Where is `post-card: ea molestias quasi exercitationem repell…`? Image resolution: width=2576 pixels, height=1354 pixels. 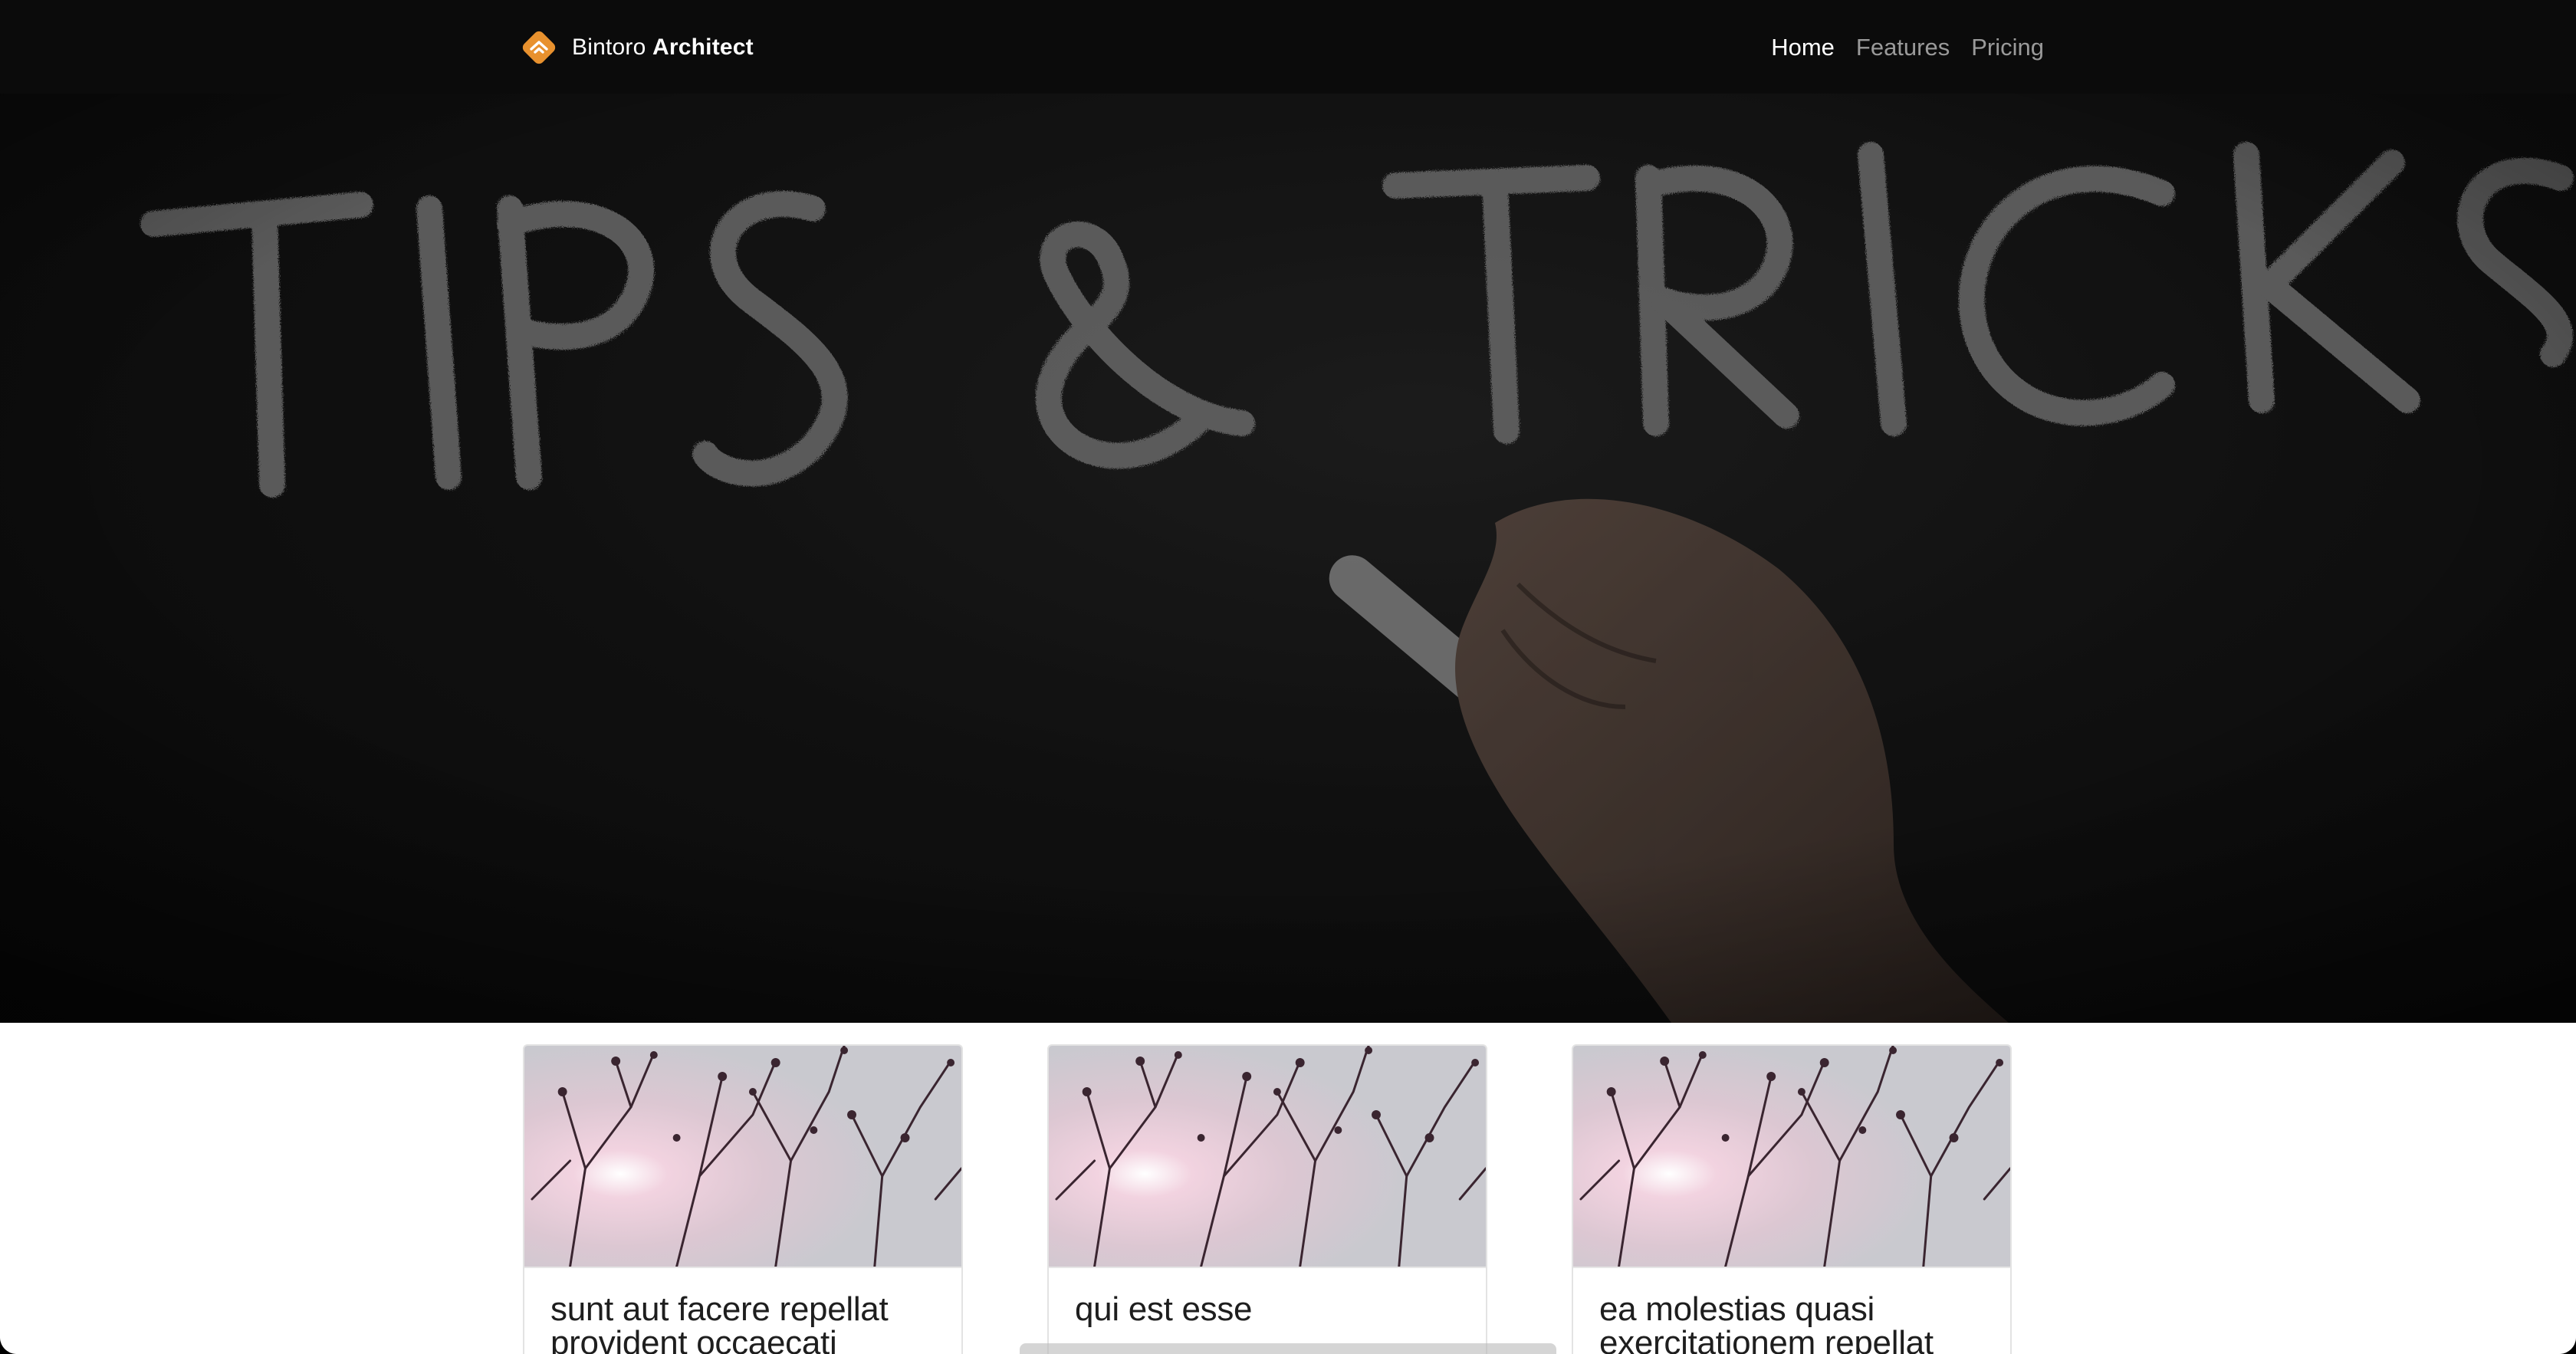
post-card: ea molestias quasi exercitationem repell… is located at coordinates (1792, 1199).